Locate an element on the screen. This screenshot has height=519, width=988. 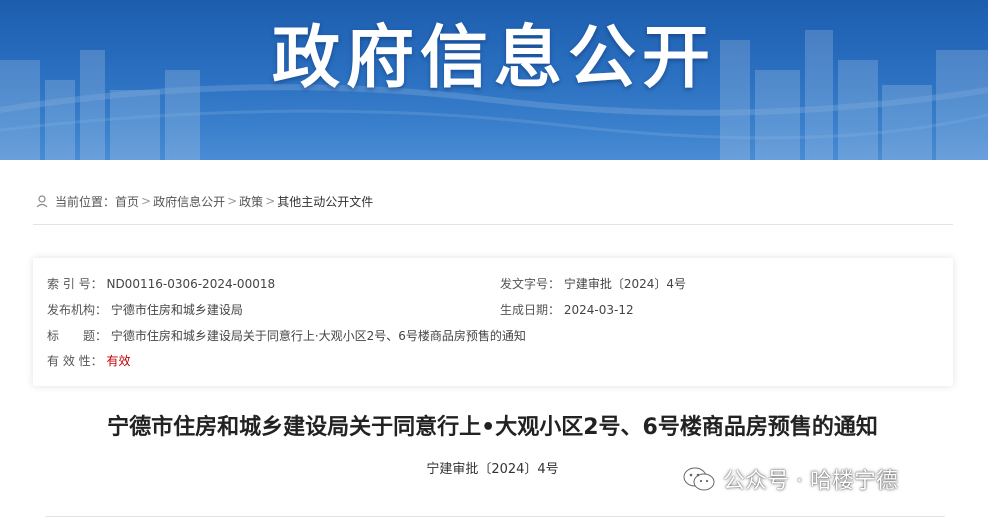
breadcrumb-current: 其他主动公开文件 is located at coordinates (325, 201).